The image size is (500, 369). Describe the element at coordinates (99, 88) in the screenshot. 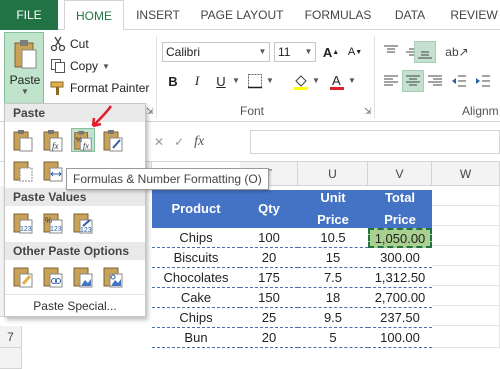

I see `format-painter-button: Format Painter` at that location.